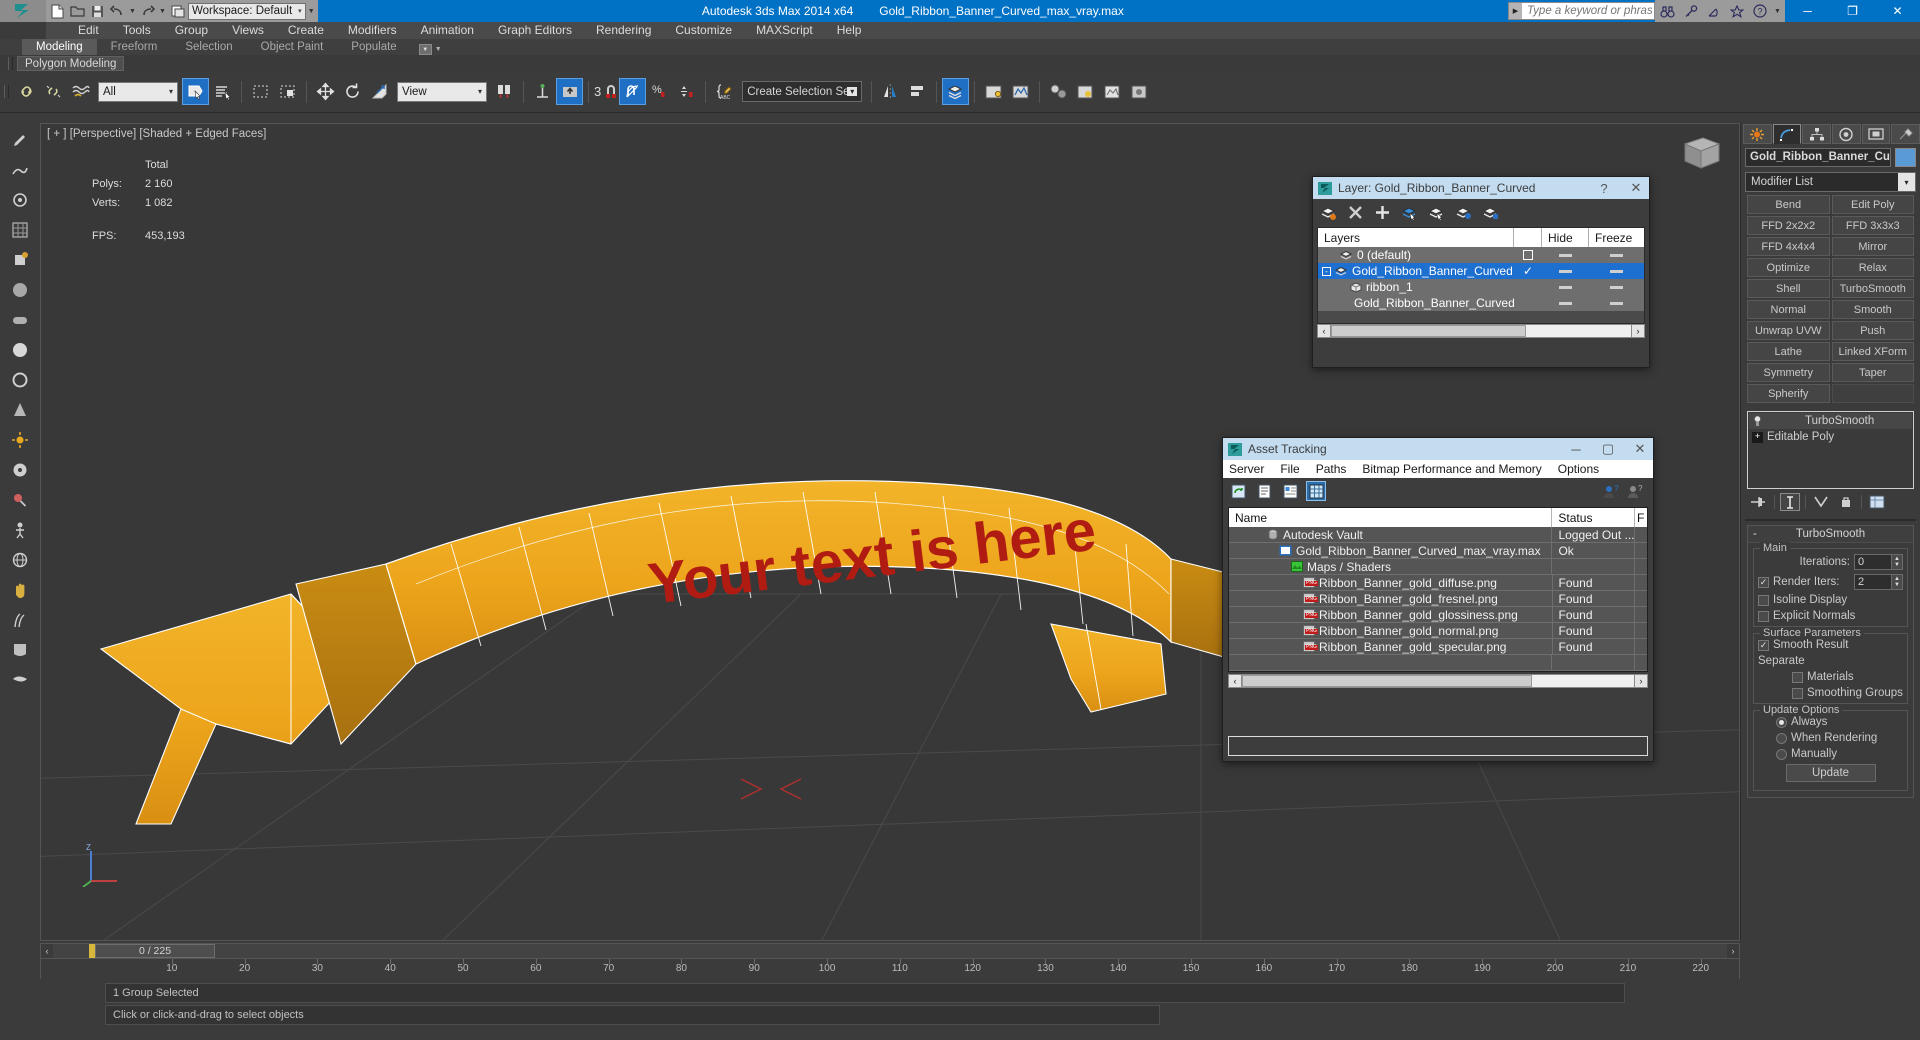 The height and width of the screenshot is (1040, 1920). What do you see at coordinates (80, 91) in the screenshot?
I see `bind-space-warp-icon` at bounding box center [80, 91].